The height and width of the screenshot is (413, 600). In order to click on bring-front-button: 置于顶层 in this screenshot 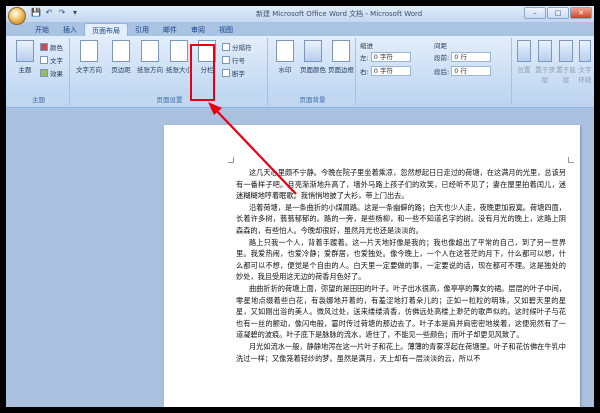, I will do `click(545, 62)`.